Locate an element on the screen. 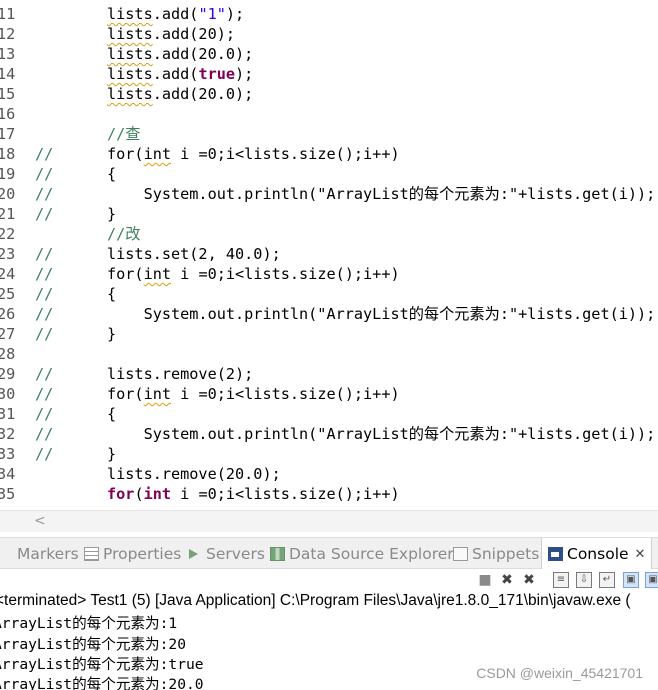  code-line: 29 // lists.remove(2); is located at coordinates (329, 374).